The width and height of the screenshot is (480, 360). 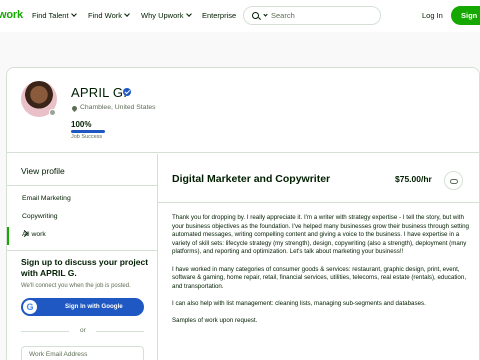 What do you see at coordinates (83, 330) in the screenshot?
I see `or-separator: or` at bounding box center [83, 330].